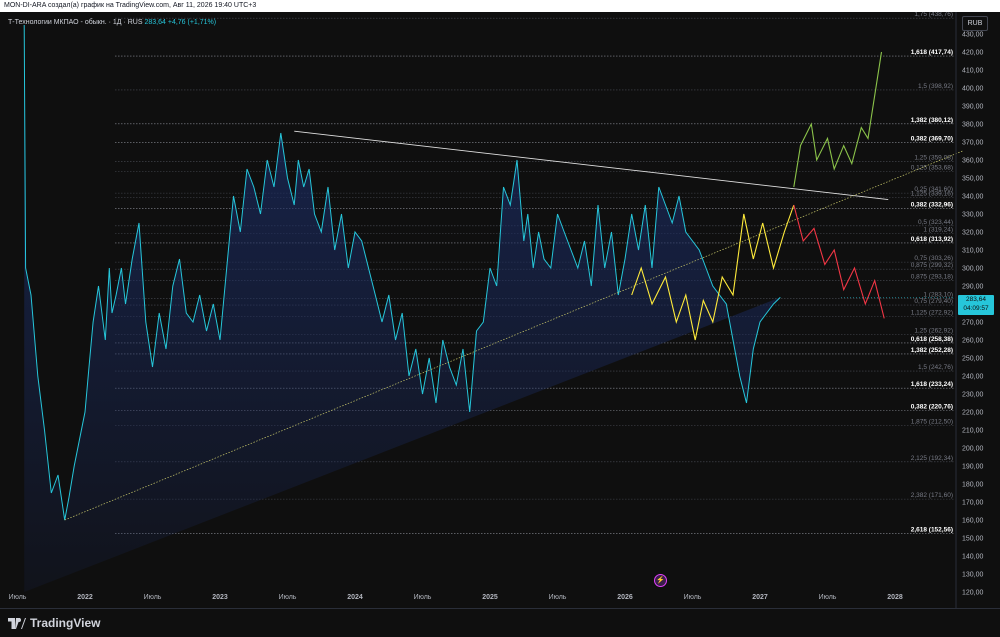 This screenshot has height=637, width=1000. What do you see at coordinates (973, 449) in the screenshot?
I see `y-tick-label: 200,00` at bounding box center [973, 449].